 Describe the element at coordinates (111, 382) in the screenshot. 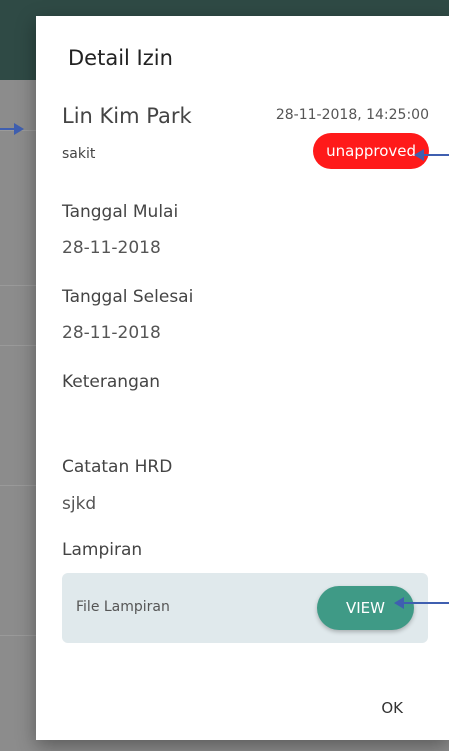

I see `notes-label: Keterangan` at that location.